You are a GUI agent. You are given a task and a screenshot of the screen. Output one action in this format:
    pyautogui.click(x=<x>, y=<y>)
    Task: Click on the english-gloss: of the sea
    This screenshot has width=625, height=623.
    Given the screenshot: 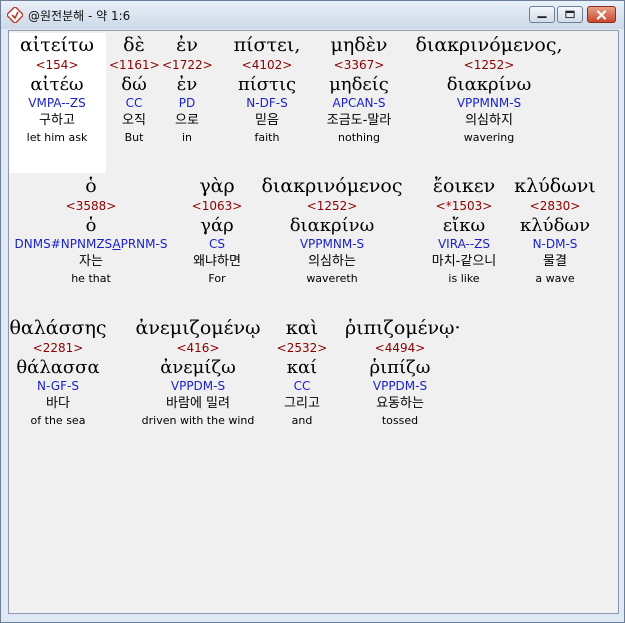 What is the action you would take?
    pyautogui.click(x=58, y=420)
    